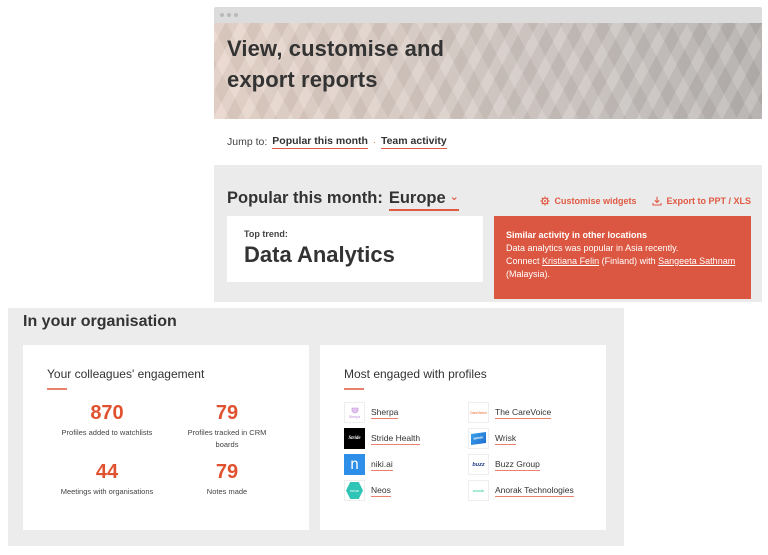 This screenshot has height=555, width=768. What do you see at coordinates (454, 197) in the screenshot?
I see `chevron-down-icon: ⌄` at bounding box center [454, 197].